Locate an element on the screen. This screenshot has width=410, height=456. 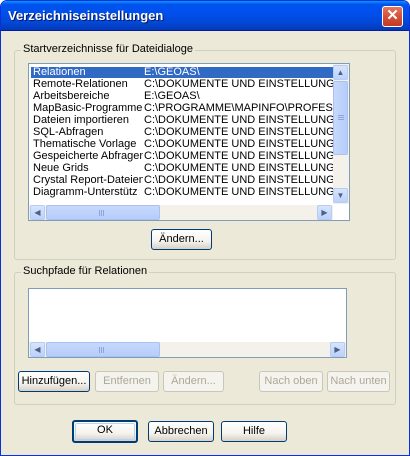
search-paths-hscrollbar: ◀ ▶ is located at coordinates (187, 349).